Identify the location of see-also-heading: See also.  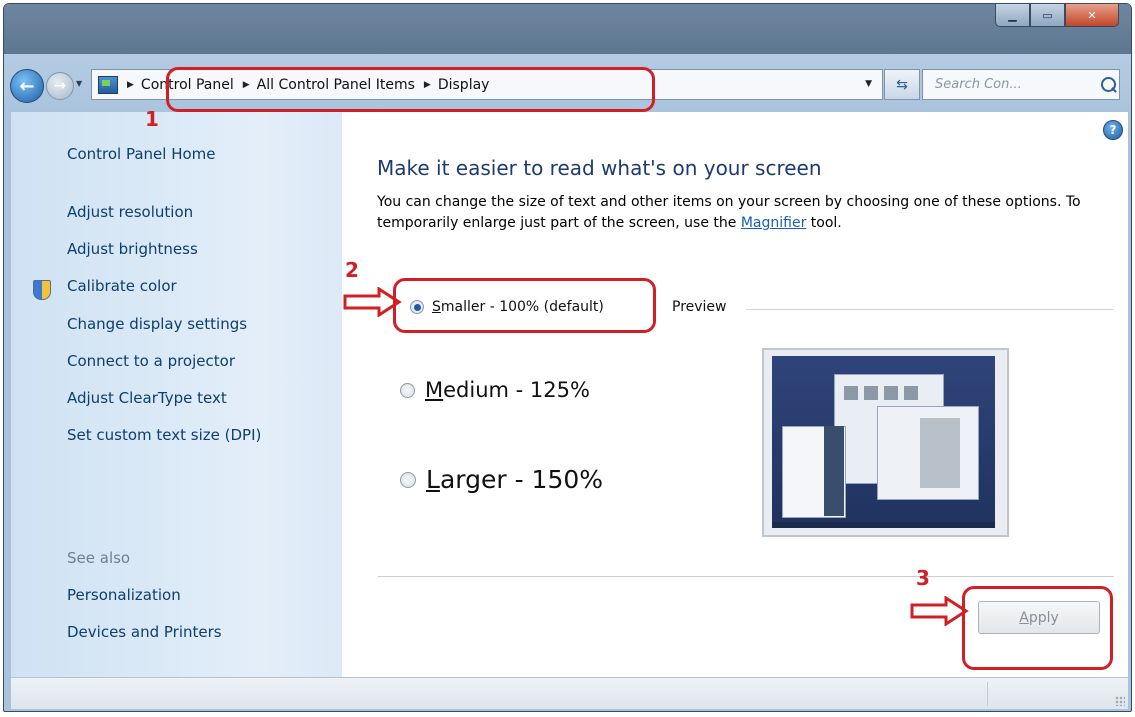
(99, 558).